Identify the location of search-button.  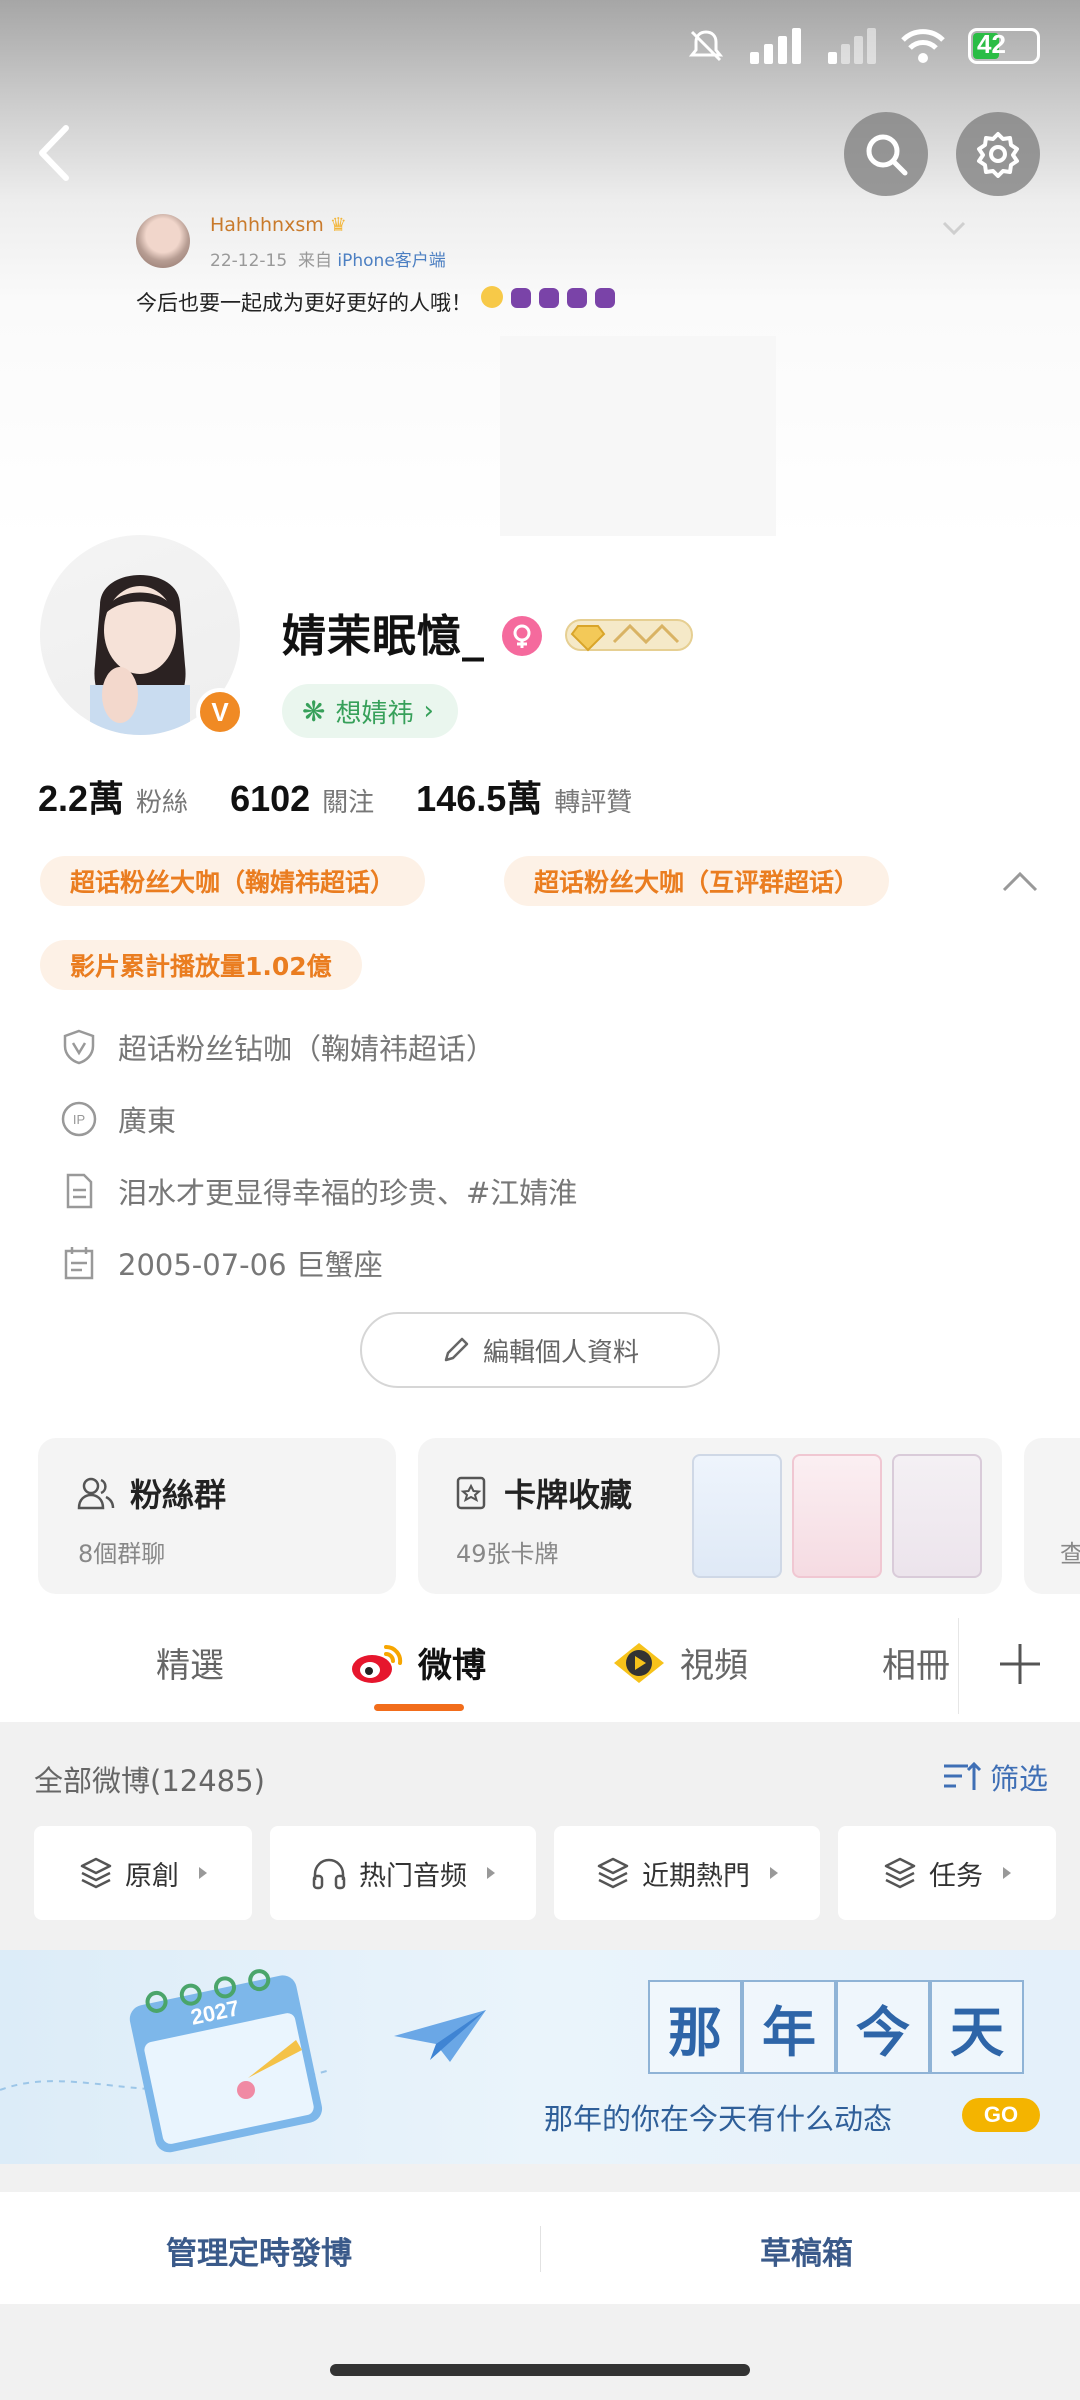
(886, 154).